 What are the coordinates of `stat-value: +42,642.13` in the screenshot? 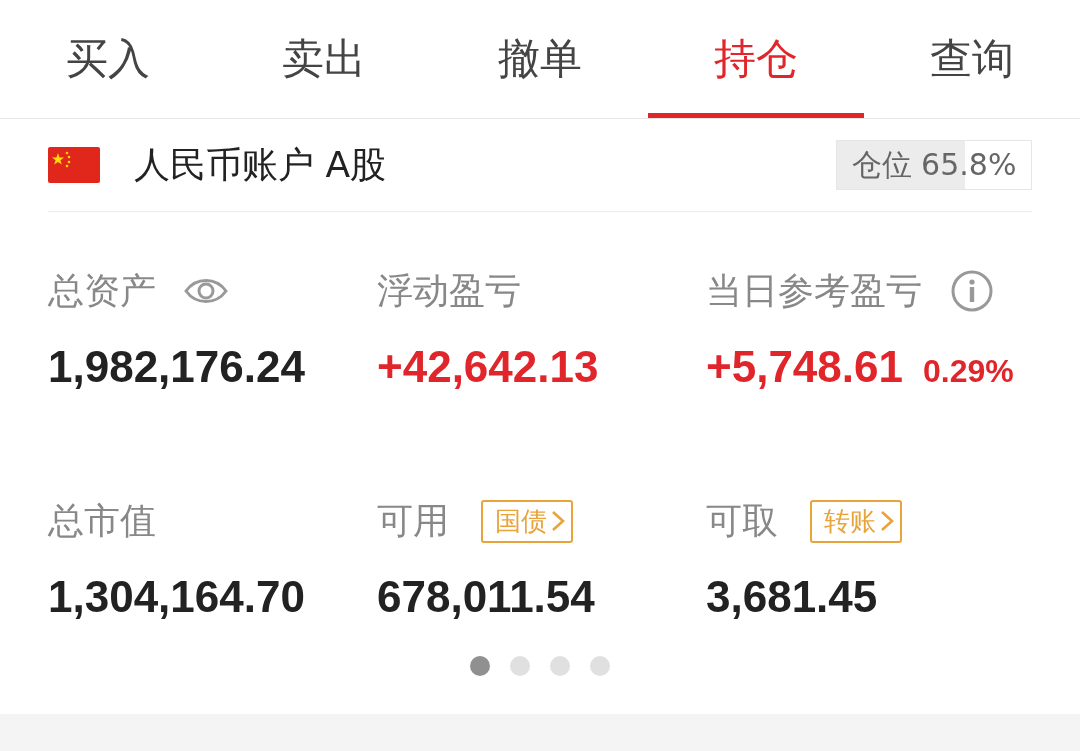 It's located at (488, 367).